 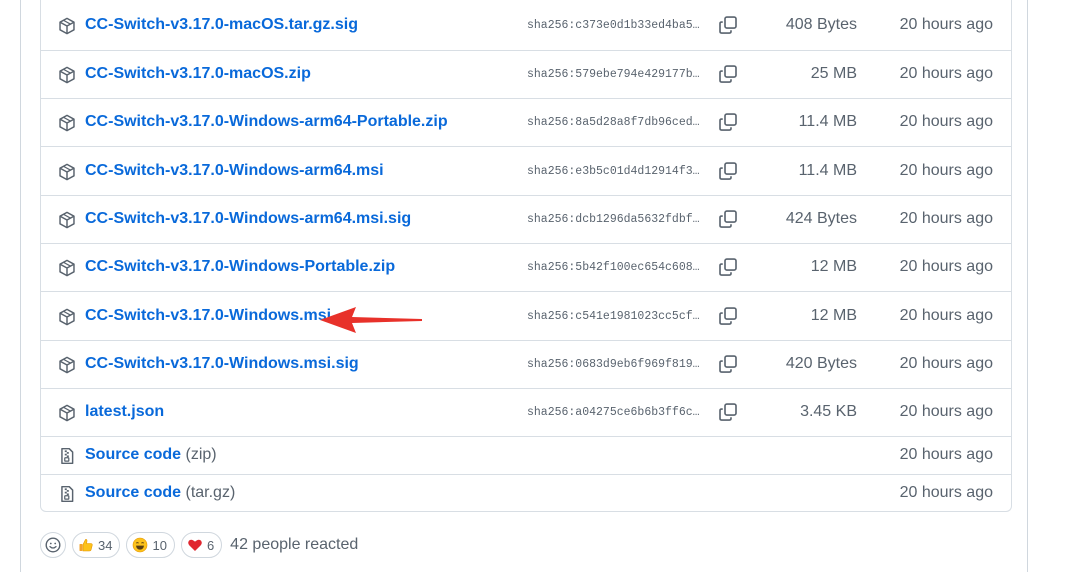 I want to click on thumbs-up-count: 34, so click(x=105, y=545).